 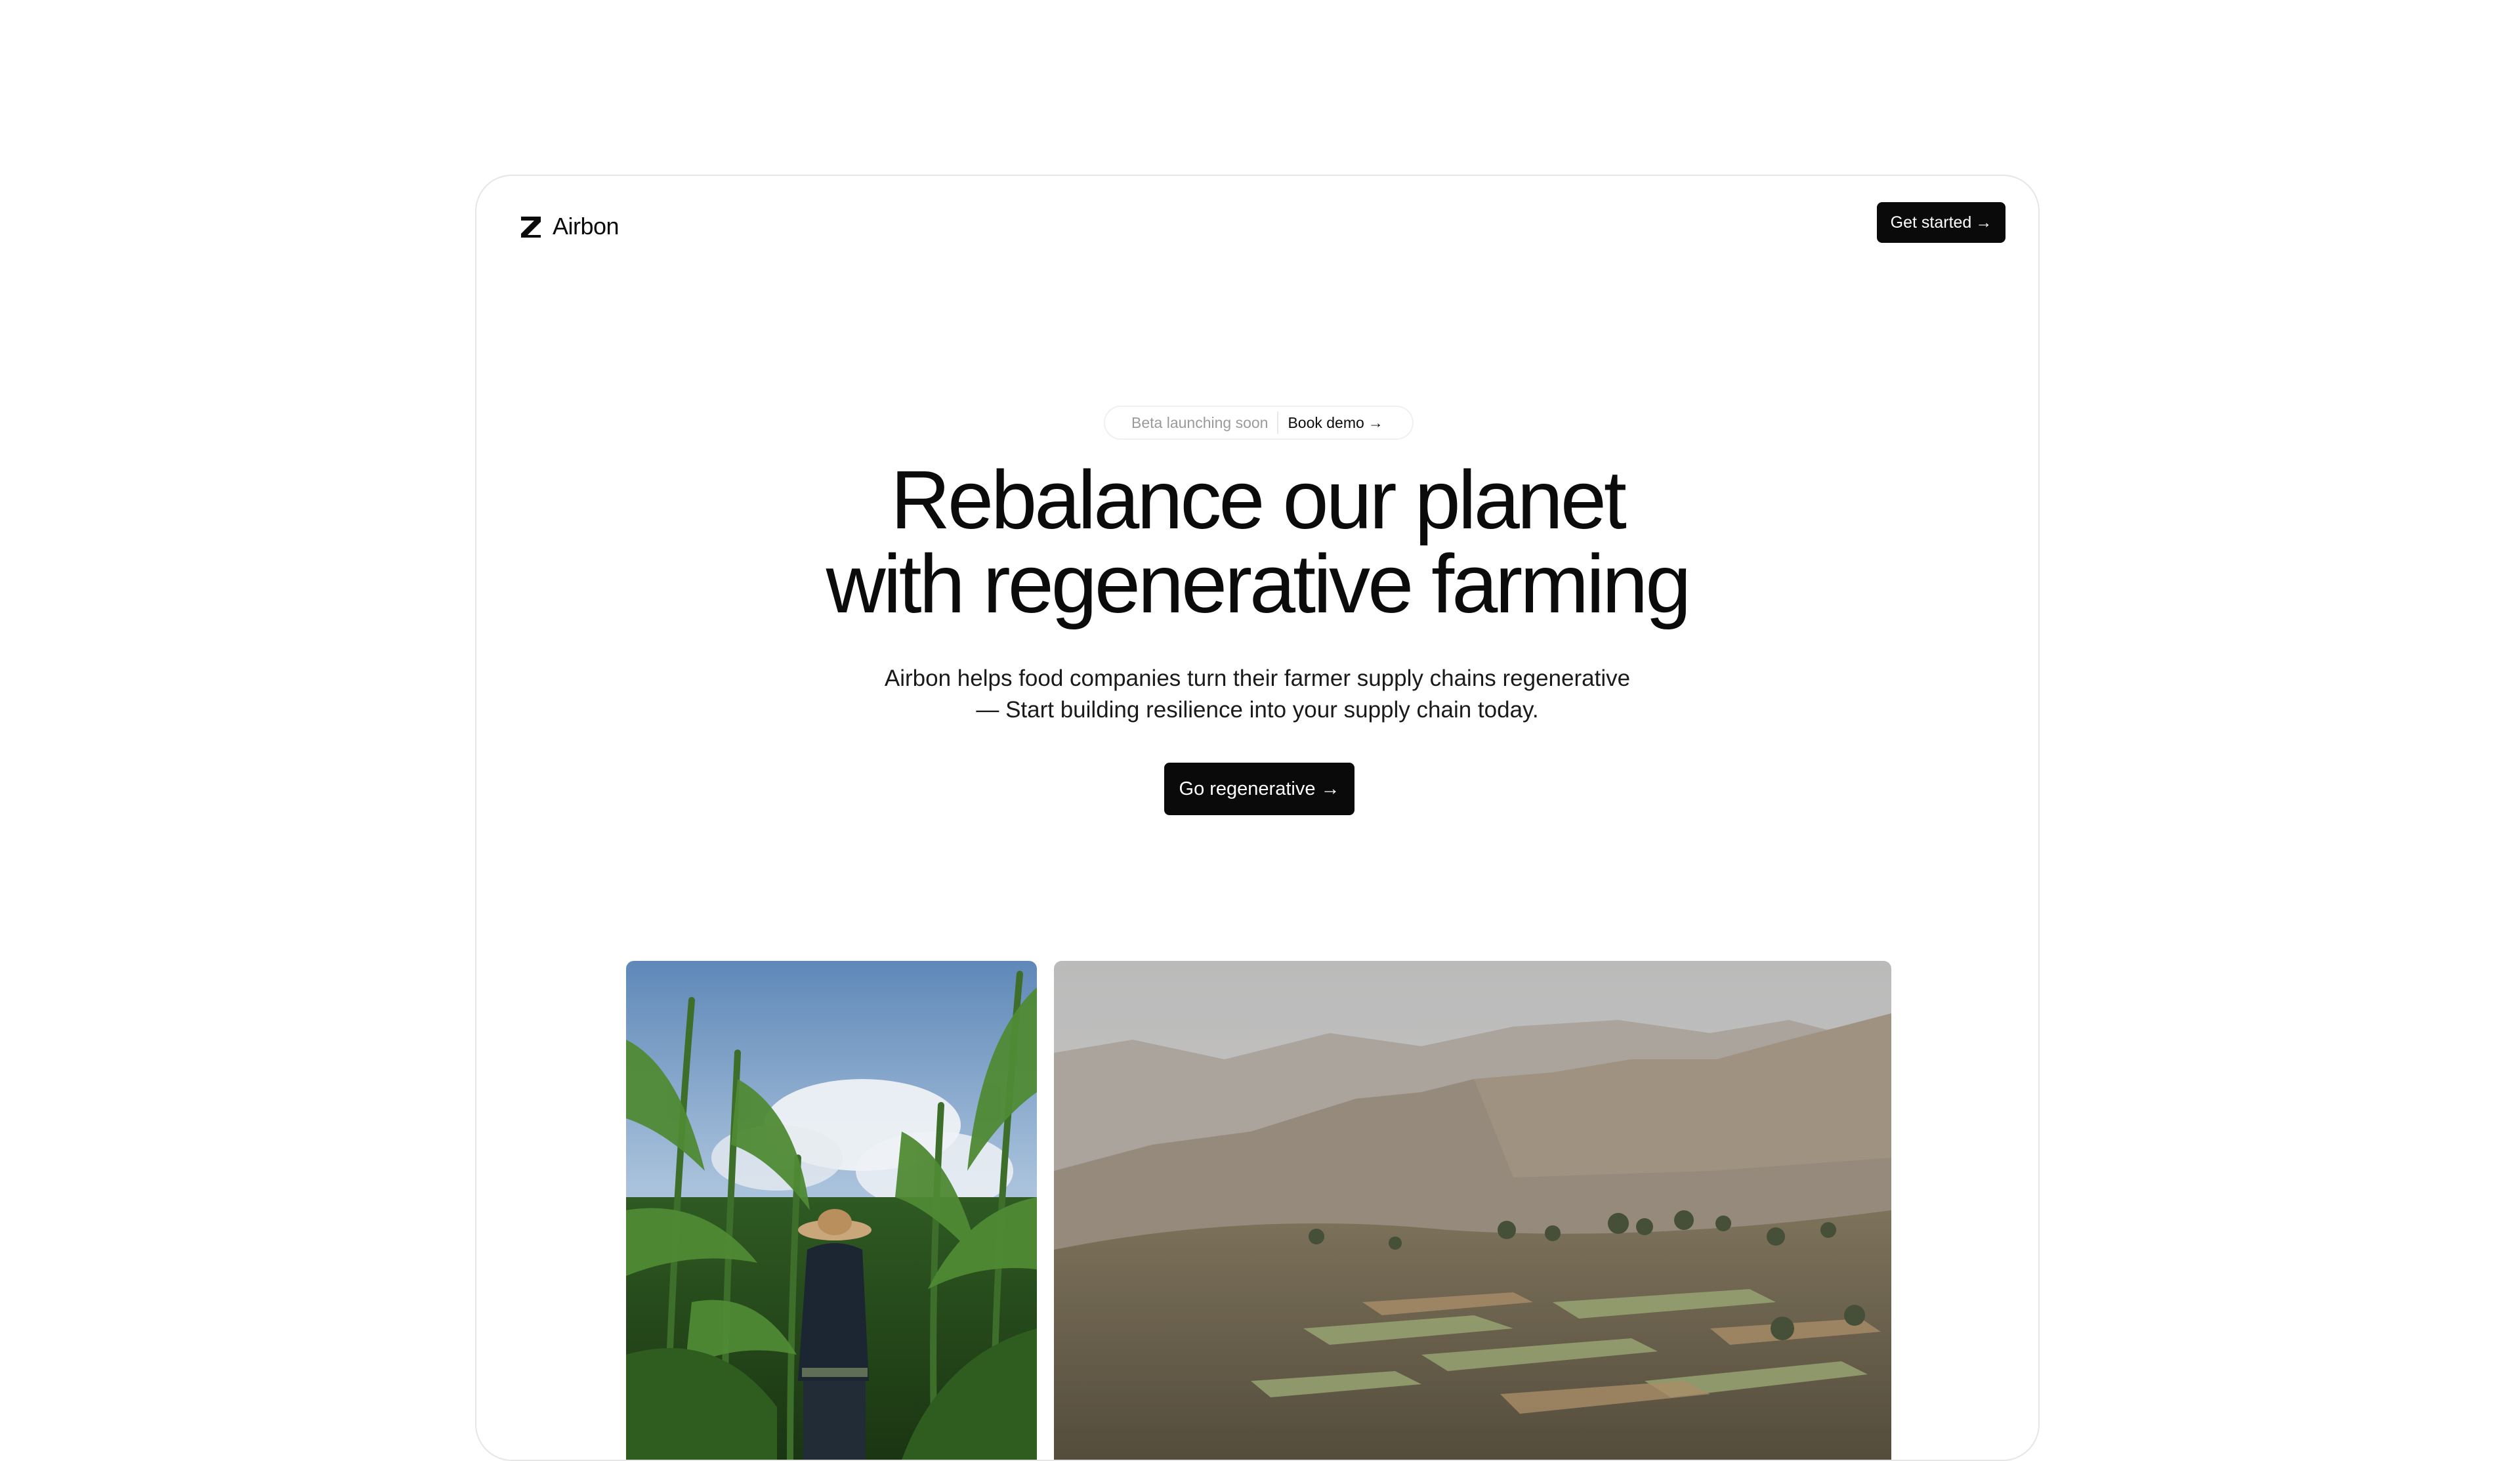 What do you see at coordinates (1247, 788) in the screenshot?
I see `go-regenerative-label: Go regenerative` at bounding box center [1247, 788].